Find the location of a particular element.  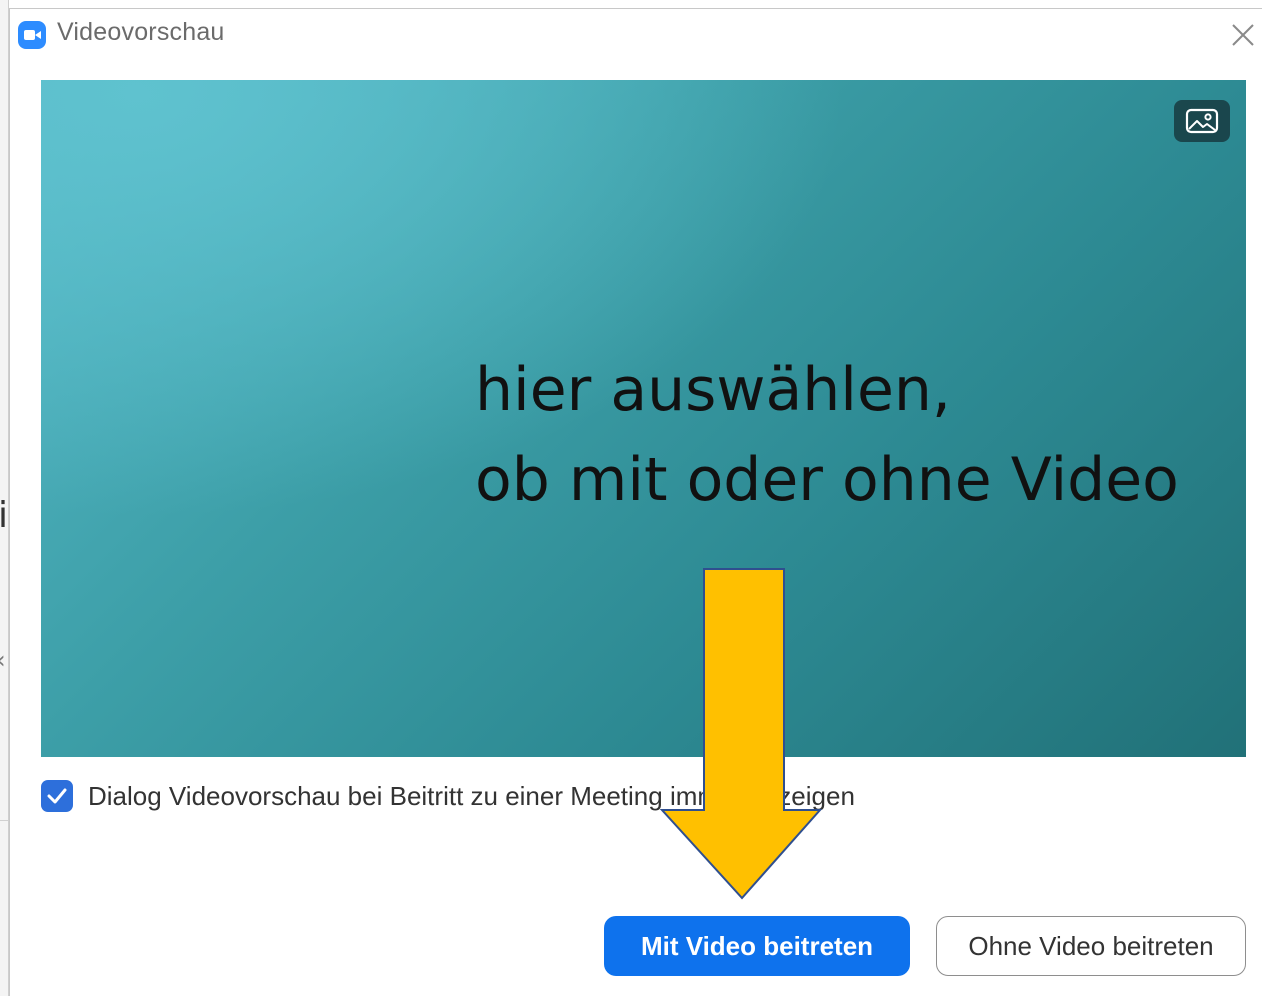

join-with-video-button: Mit Video beitreten is located at coordinates (757, 946).